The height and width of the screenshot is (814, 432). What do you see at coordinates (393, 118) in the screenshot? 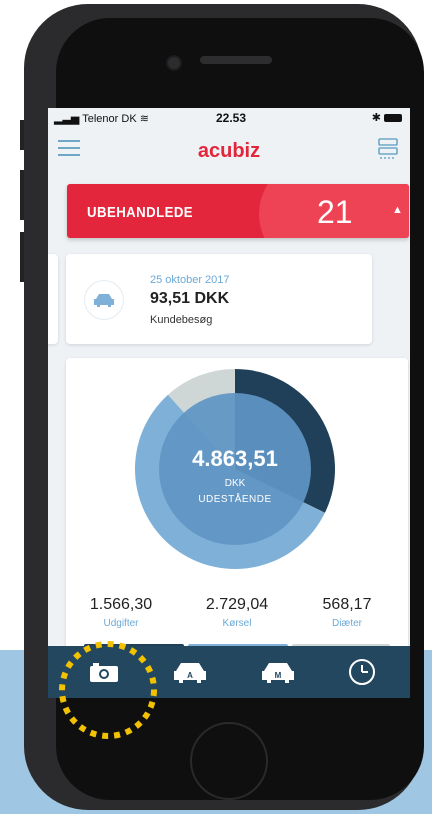
I see `battery-icon` at bounding box center [393, 118].